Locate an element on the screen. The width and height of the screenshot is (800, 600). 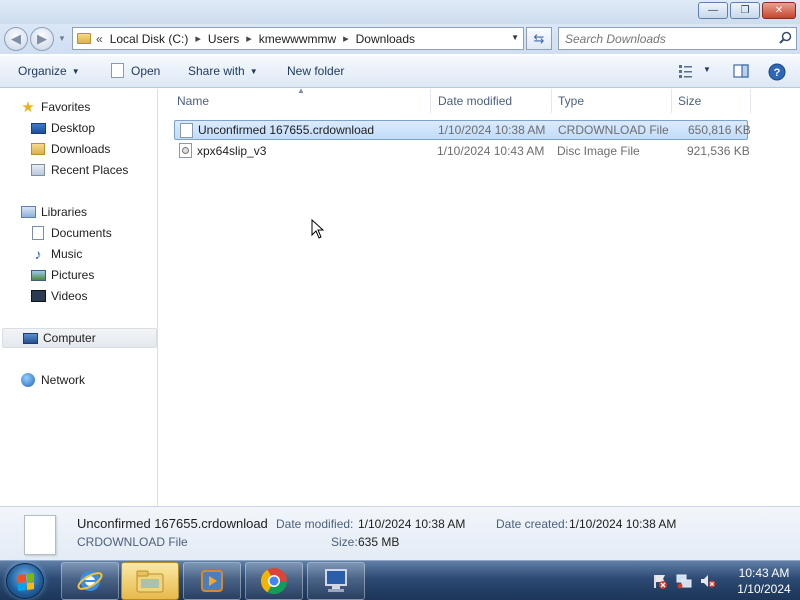
refresh-button: ⇆ is located at coordinates (539, 38).